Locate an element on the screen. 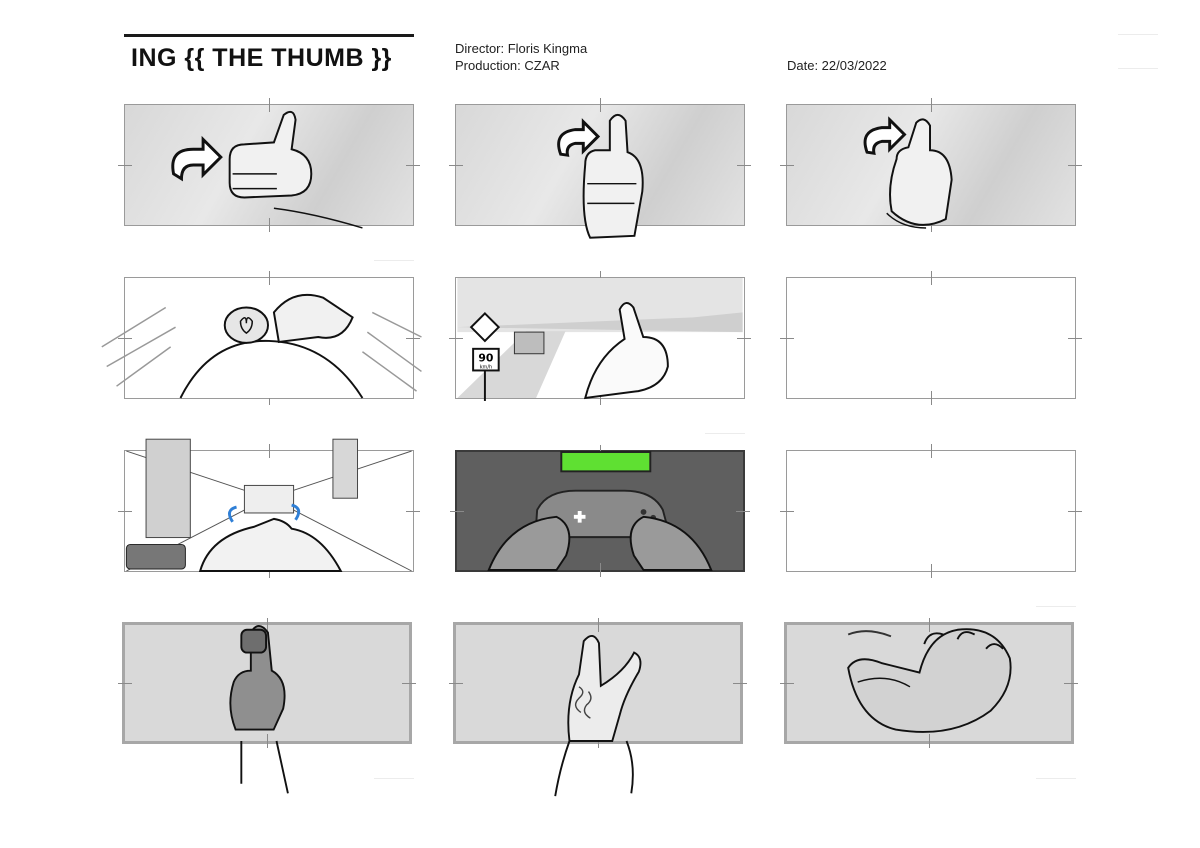 This screenshot has height=848, width=1200. bandaged-thumb-sketch is located at coordinates (259, 709).